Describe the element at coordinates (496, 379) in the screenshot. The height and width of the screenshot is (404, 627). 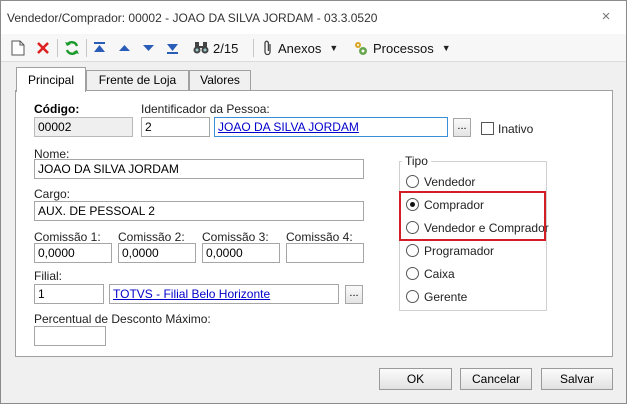
I see `cancel-button: Cancelar` at that location.